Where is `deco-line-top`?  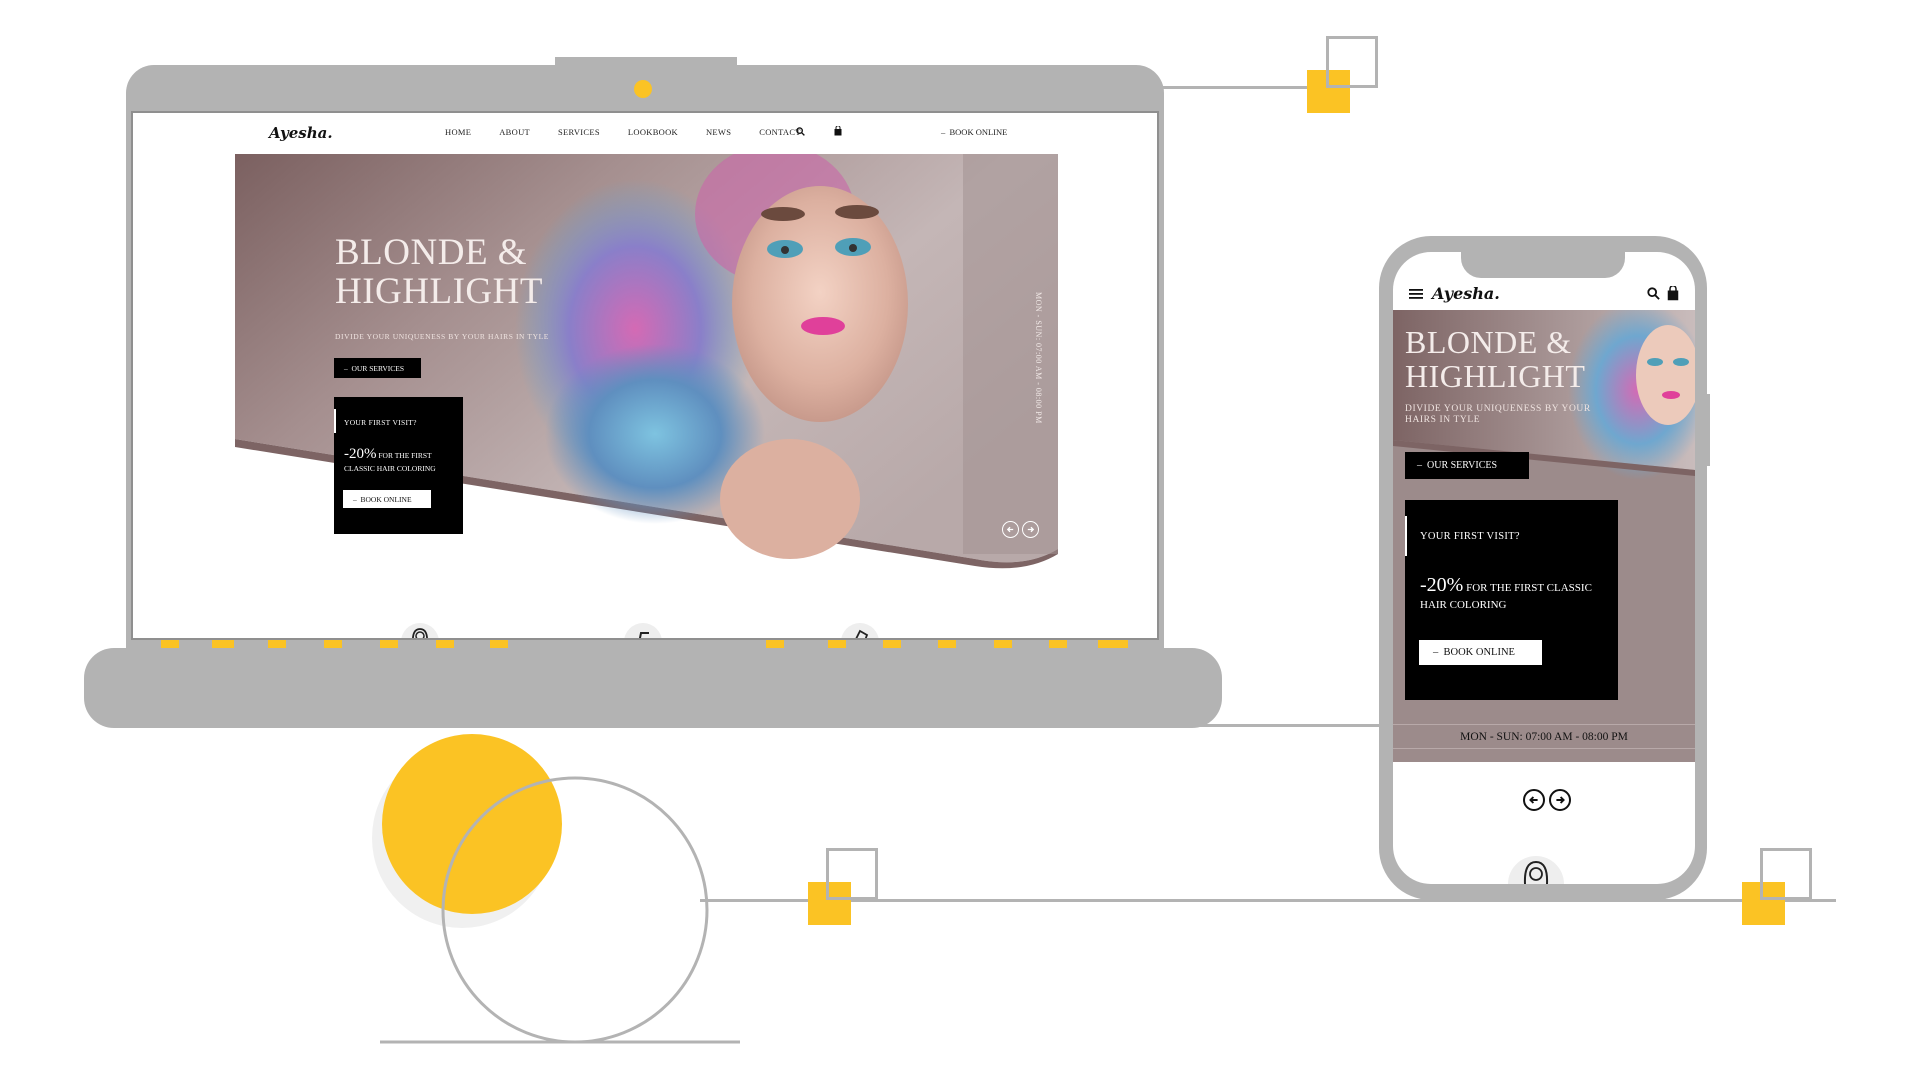 deco-line-top is located at coordinates (1245, 87).